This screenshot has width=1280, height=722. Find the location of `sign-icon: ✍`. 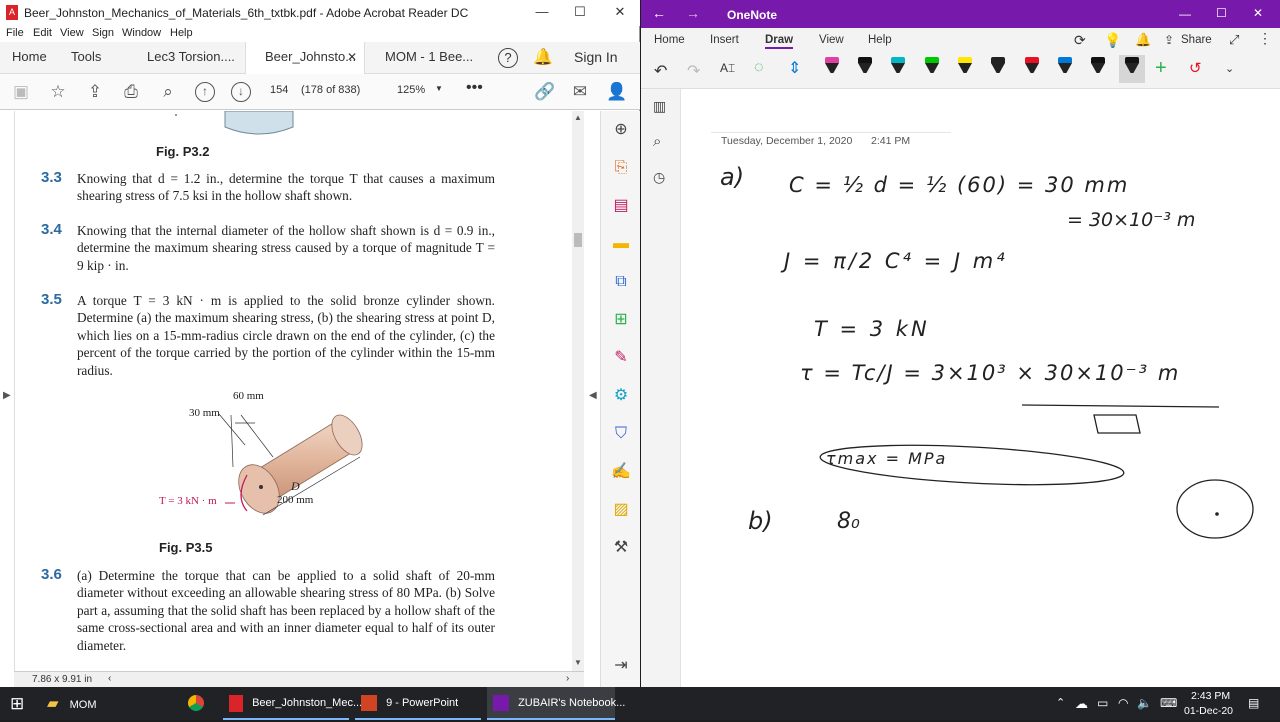

sign-icon: ✍ is located at coordinates (621, 472).